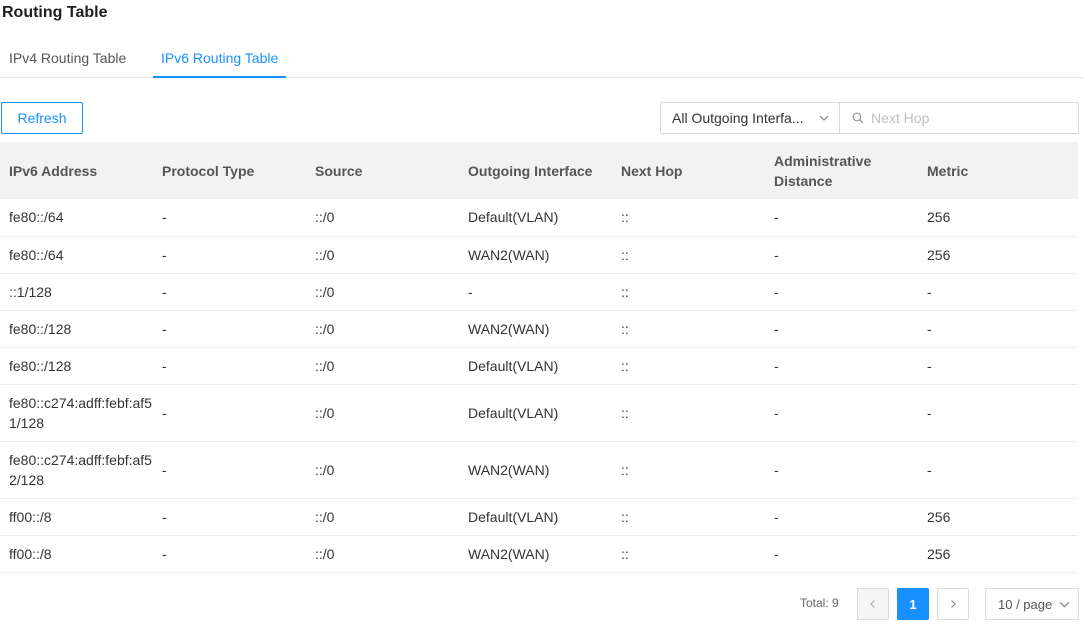  What do you see at coordinates (55, 12) in the screenshot?
I see `page-title: Routing Table` at bounding box center [55, 12].